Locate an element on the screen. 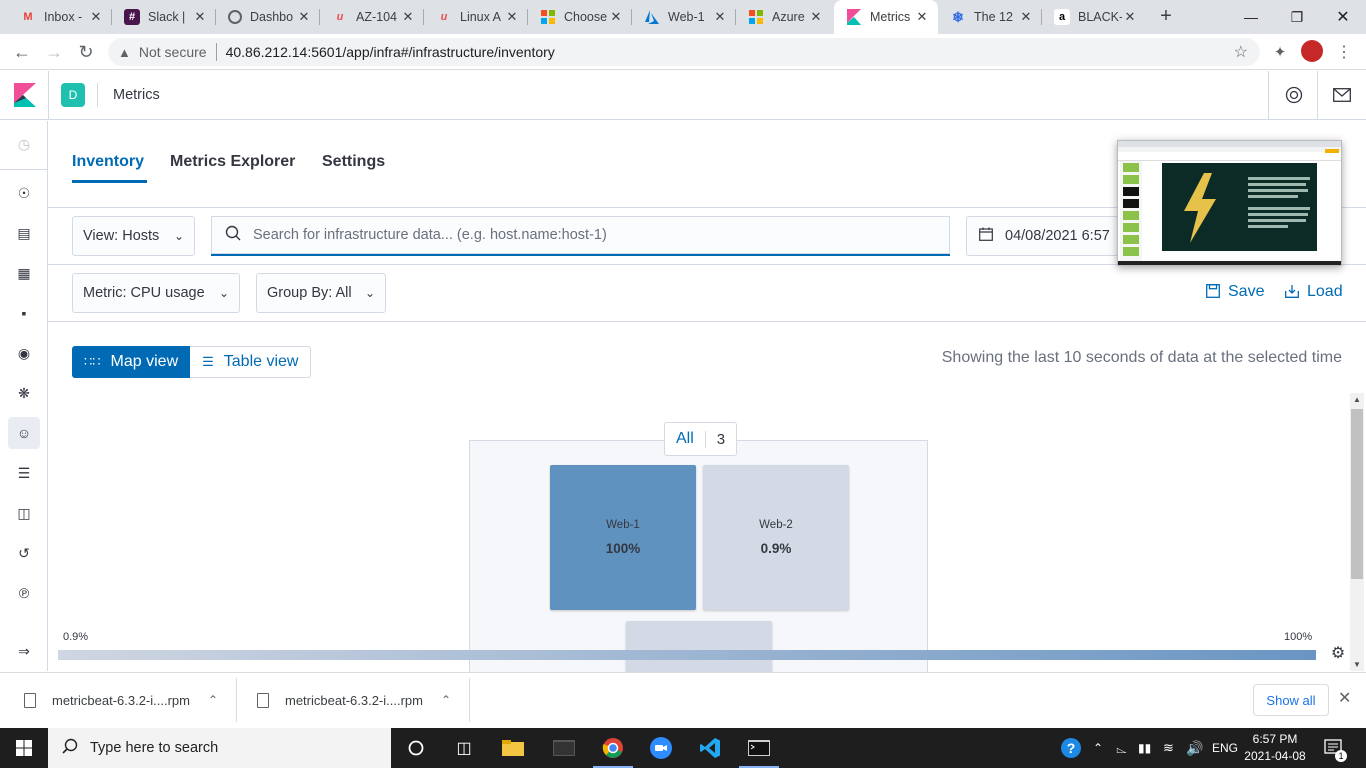 The width and height of the screenshot is (1366, 768). tab-inventory: Inventory is located at coordinates (108, 162).